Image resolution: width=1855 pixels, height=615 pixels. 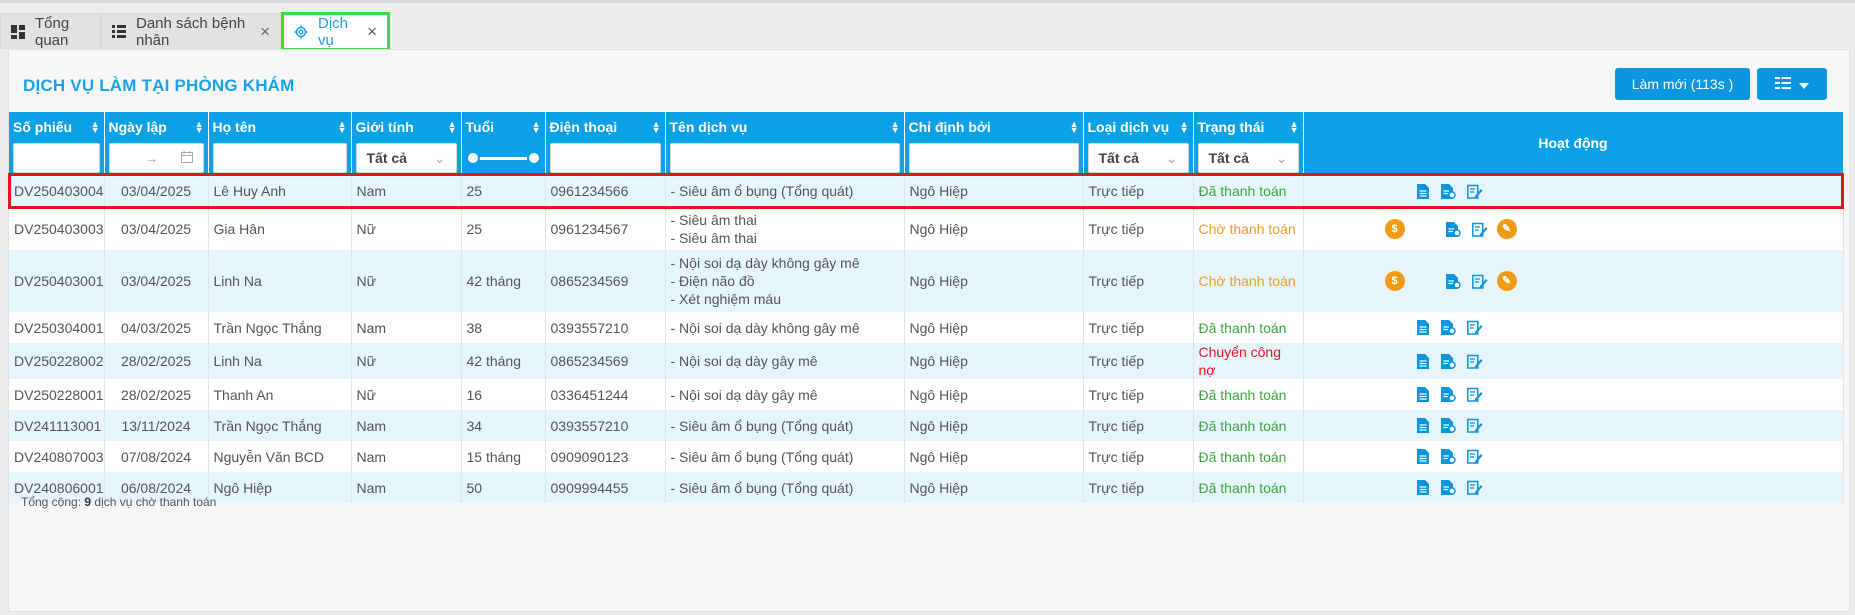 I want to click on filter-name-input, so click(x=279, y=158).